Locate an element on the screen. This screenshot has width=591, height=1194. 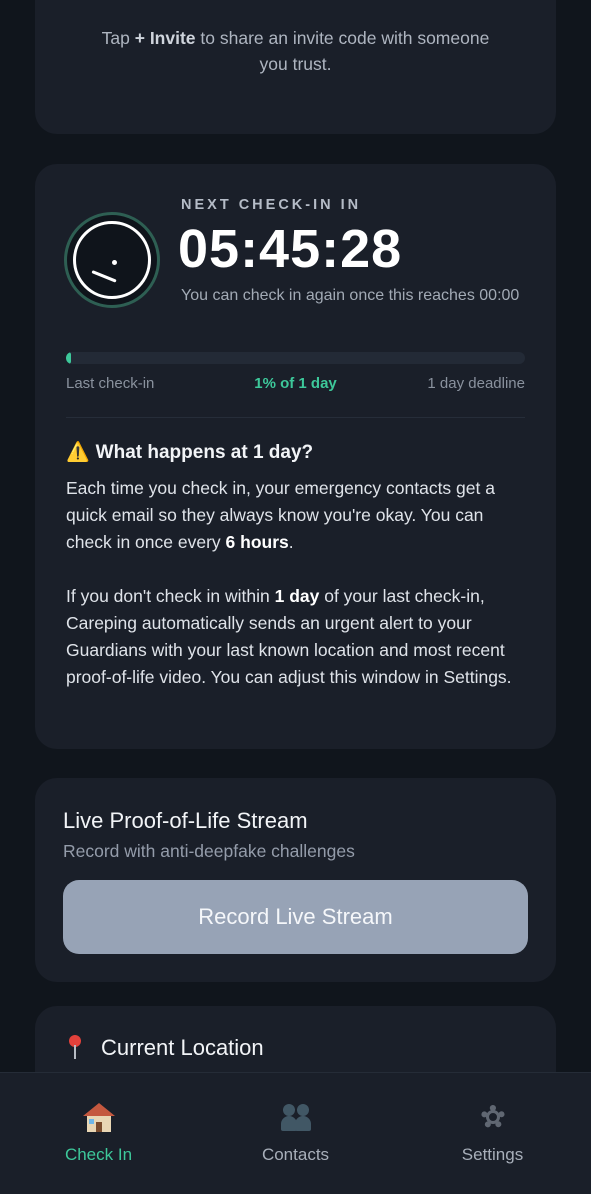
invite-tip-bold: + Invite is located at coordinates (165, 38).